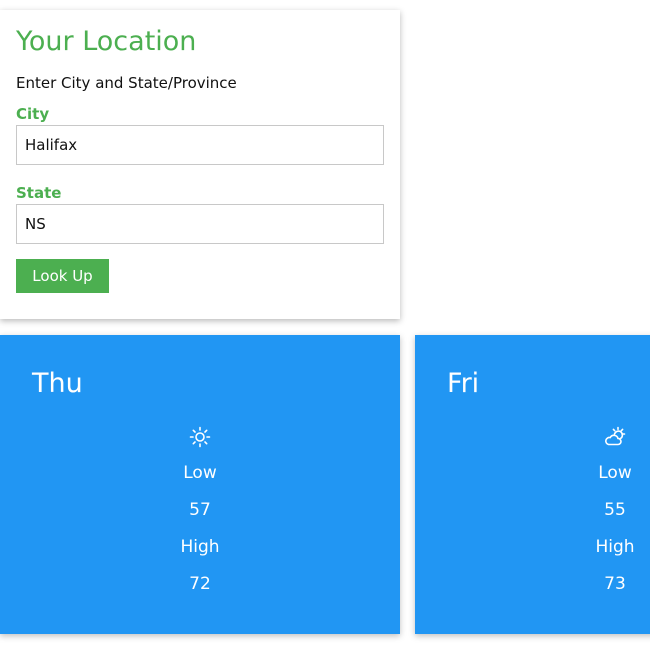 The height and width of the screenshot is (650, 650). I want to click on high-temperature: 72, so click(200, 584).